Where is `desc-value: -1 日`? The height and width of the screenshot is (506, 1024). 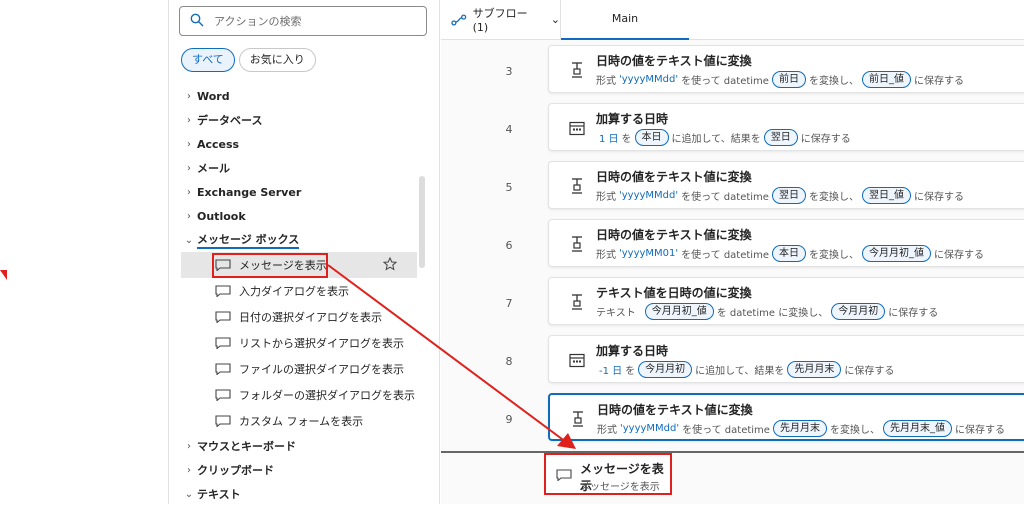
desc-value: -1 日 is located at coordinates (611, 371).